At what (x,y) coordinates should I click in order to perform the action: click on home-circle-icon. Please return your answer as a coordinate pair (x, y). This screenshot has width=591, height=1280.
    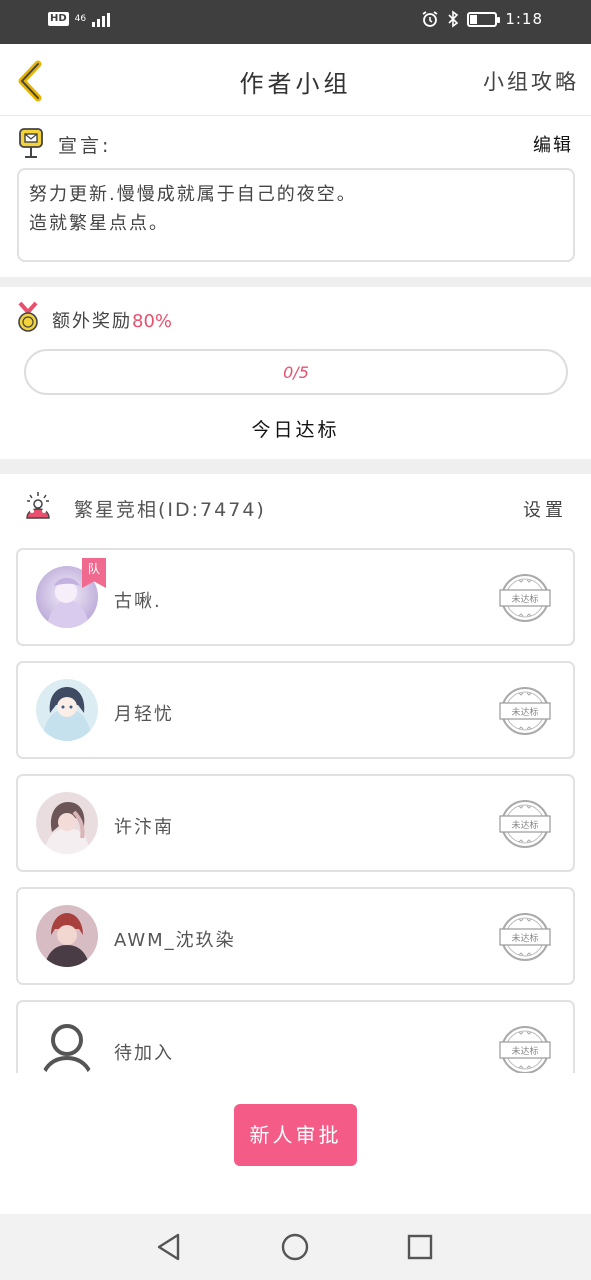
    Looking at the image, I should click on (295, 1247).